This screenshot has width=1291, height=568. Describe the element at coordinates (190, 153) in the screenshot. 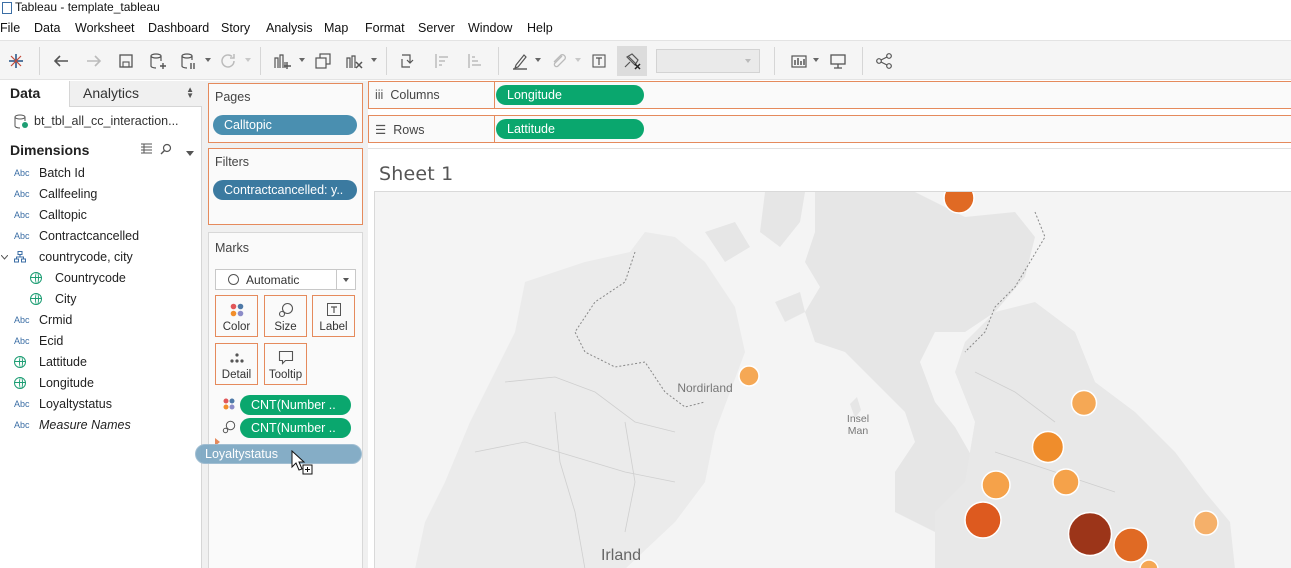

I see `pane-menu-chevron-icon` at that location.